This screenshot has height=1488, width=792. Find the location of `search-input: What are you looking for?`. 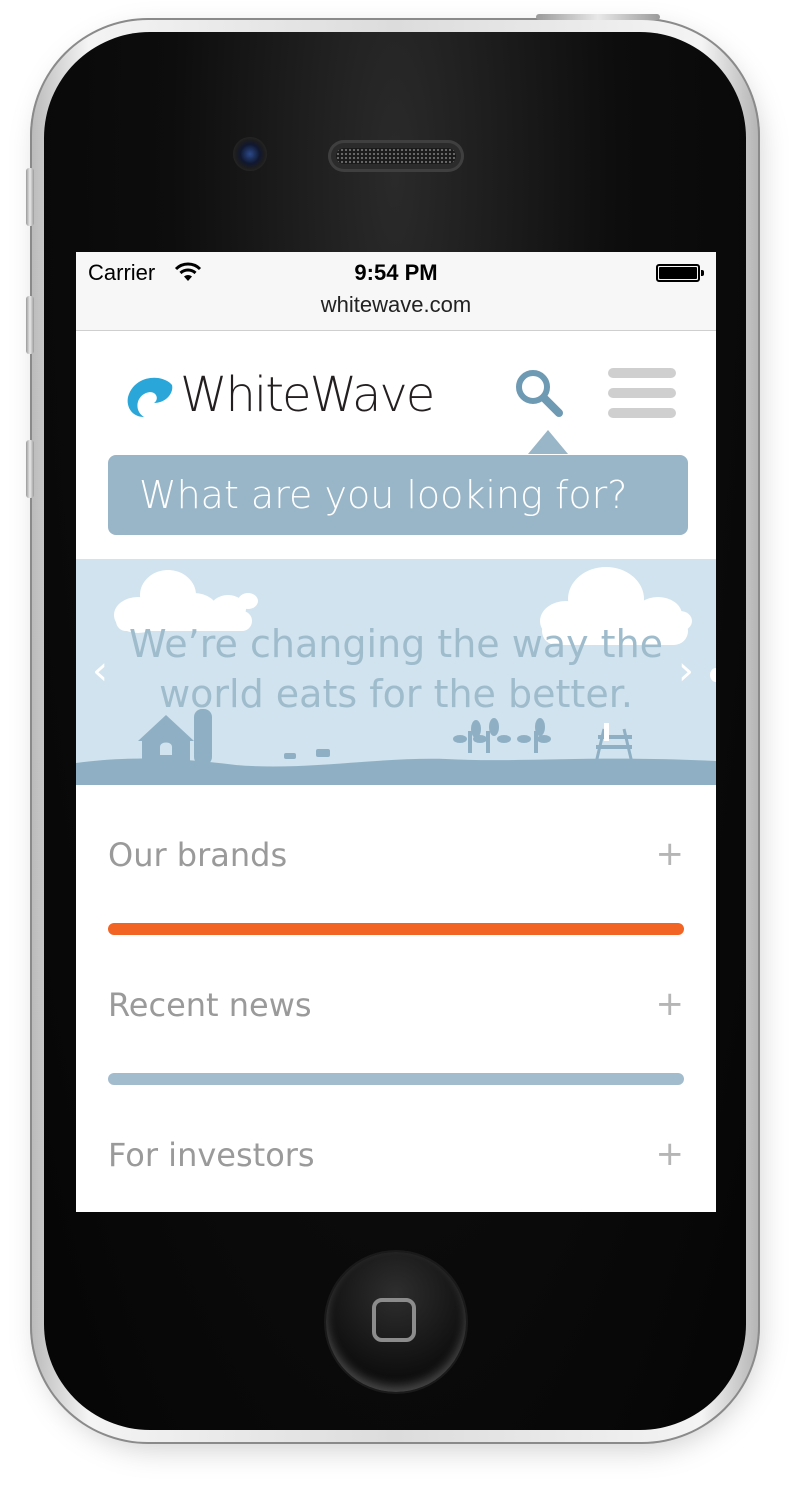

search-input: What are you looking for? is located at coordinates (398, 495).